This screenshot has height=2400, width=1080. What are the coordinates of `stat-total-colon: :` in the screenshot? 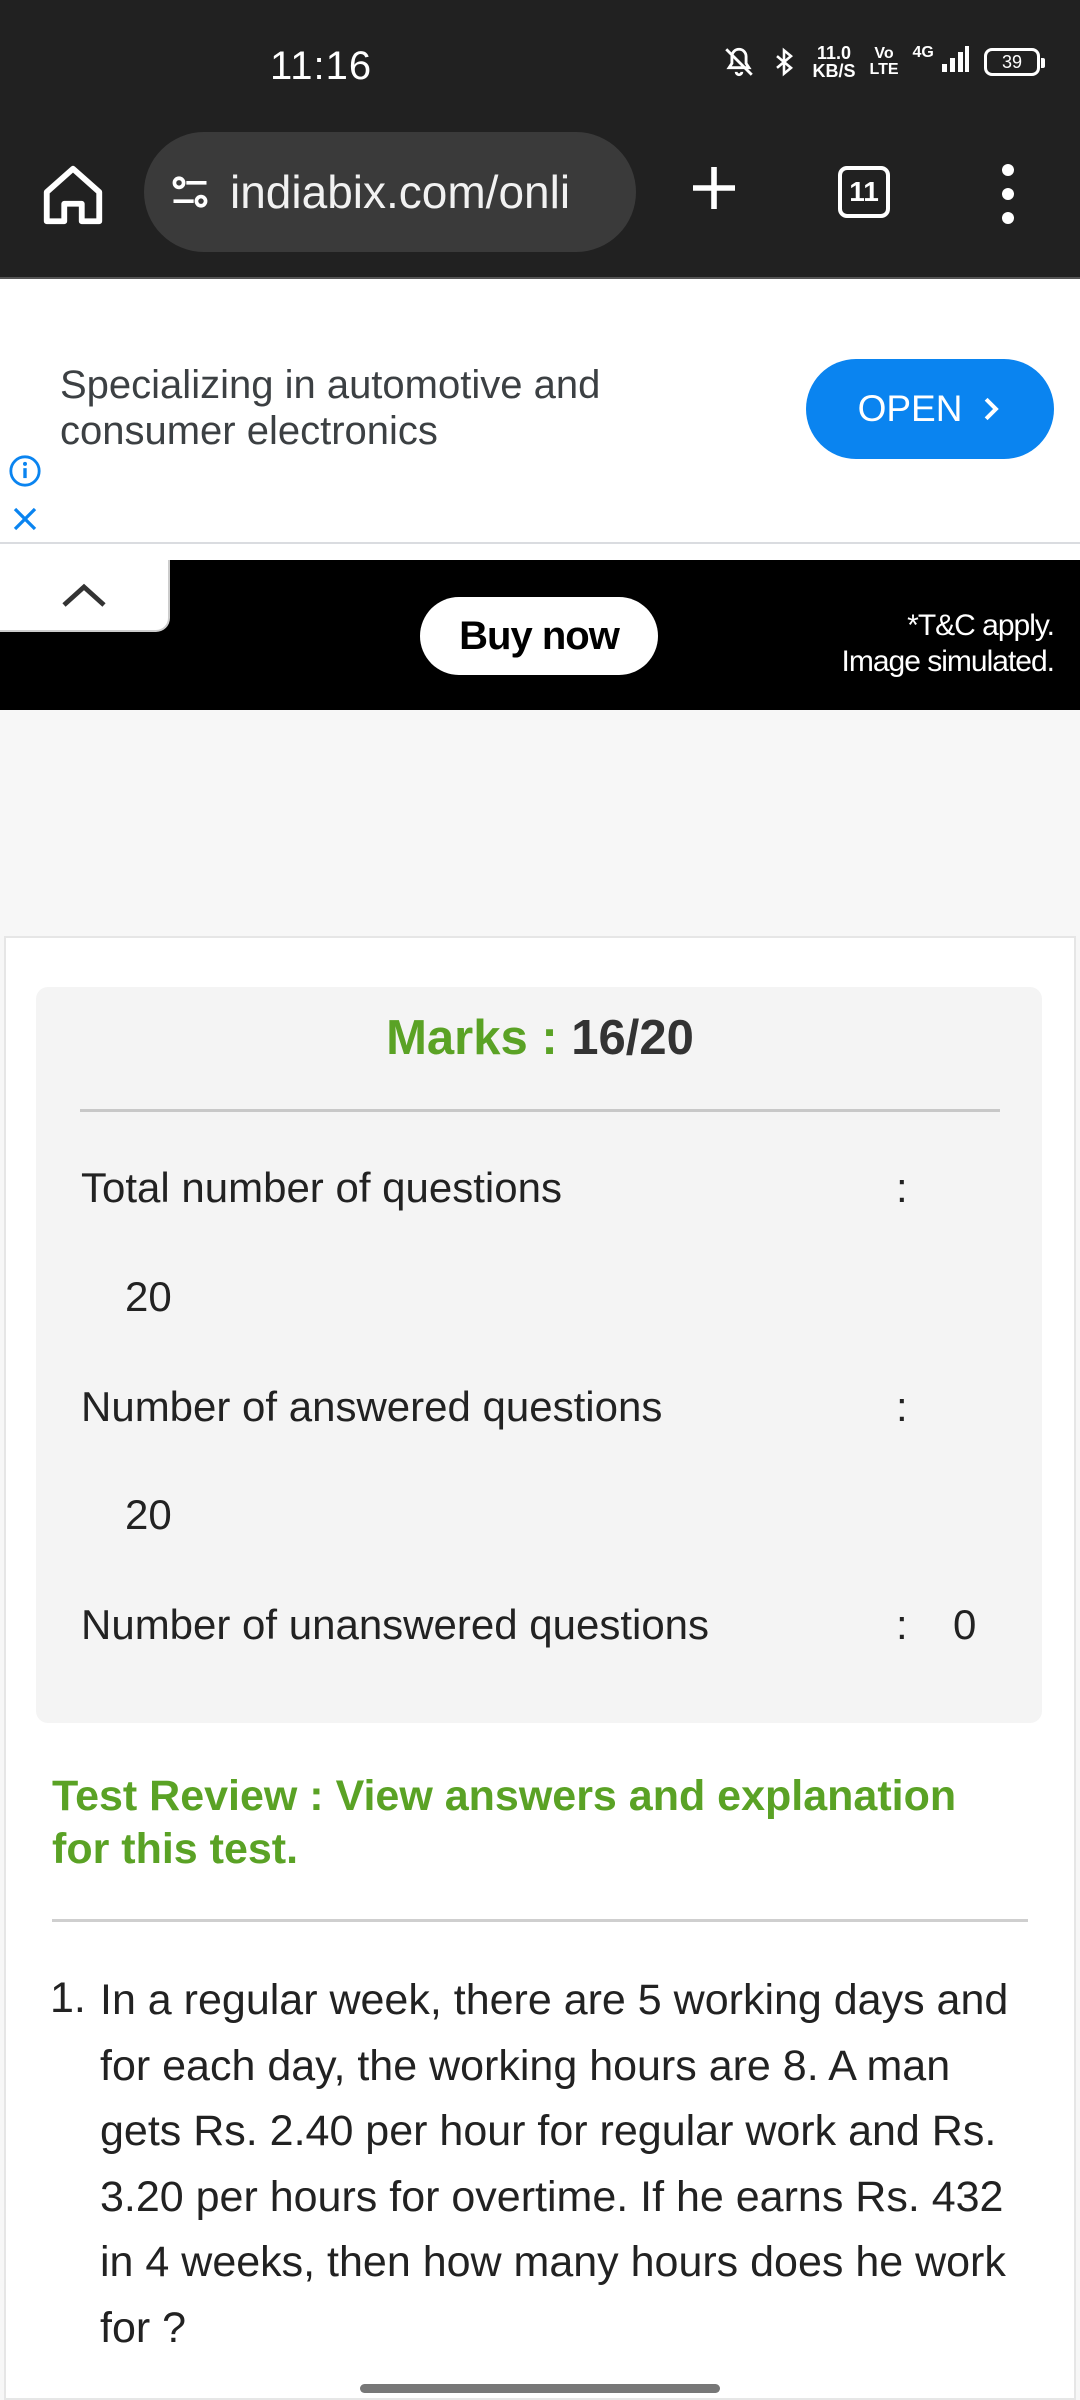 It's located at (902, 1187).